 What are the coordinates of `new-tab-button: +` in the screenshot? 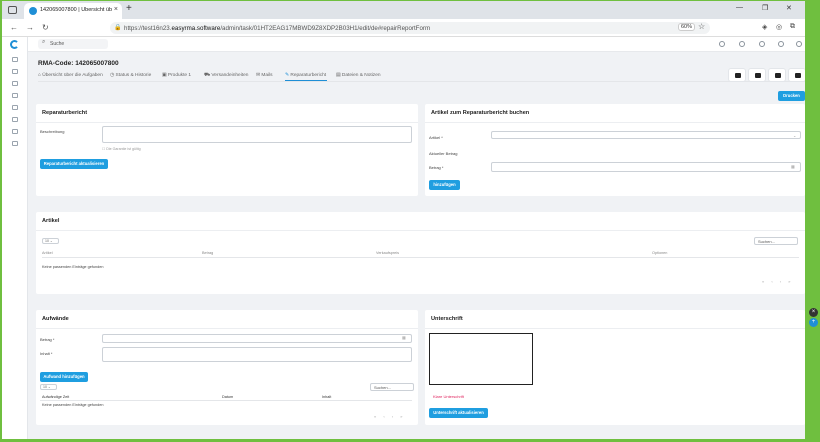 It's located at (129, 8).